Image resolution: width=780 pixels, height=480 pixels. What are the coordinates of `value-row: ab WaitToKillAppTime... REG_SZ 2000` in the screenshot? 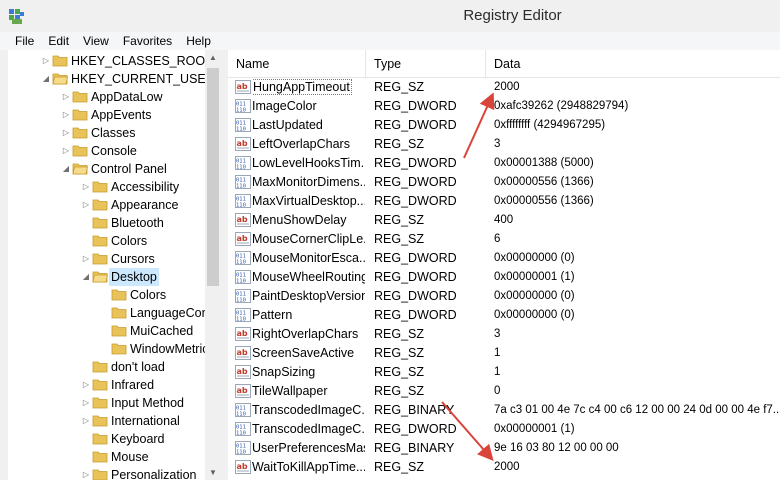 It's located at (504, 467).